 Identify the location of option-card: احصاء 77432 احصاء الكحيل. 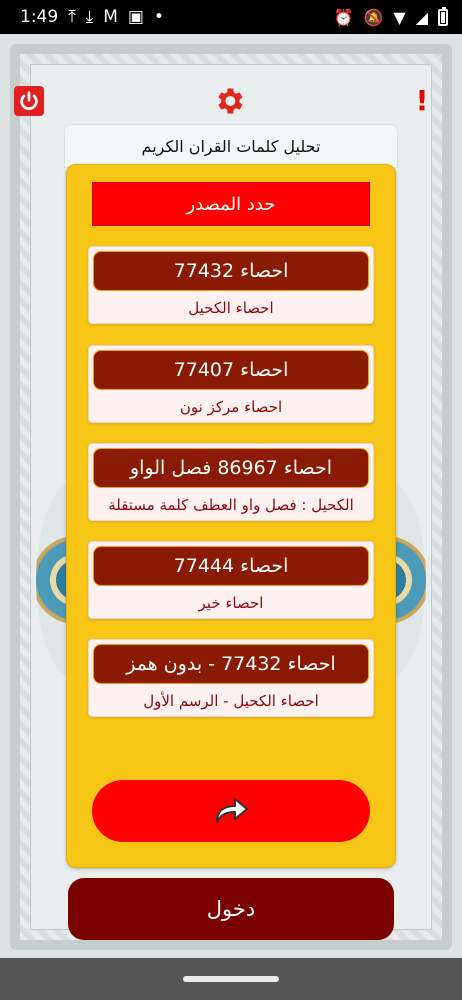
(231, 285).